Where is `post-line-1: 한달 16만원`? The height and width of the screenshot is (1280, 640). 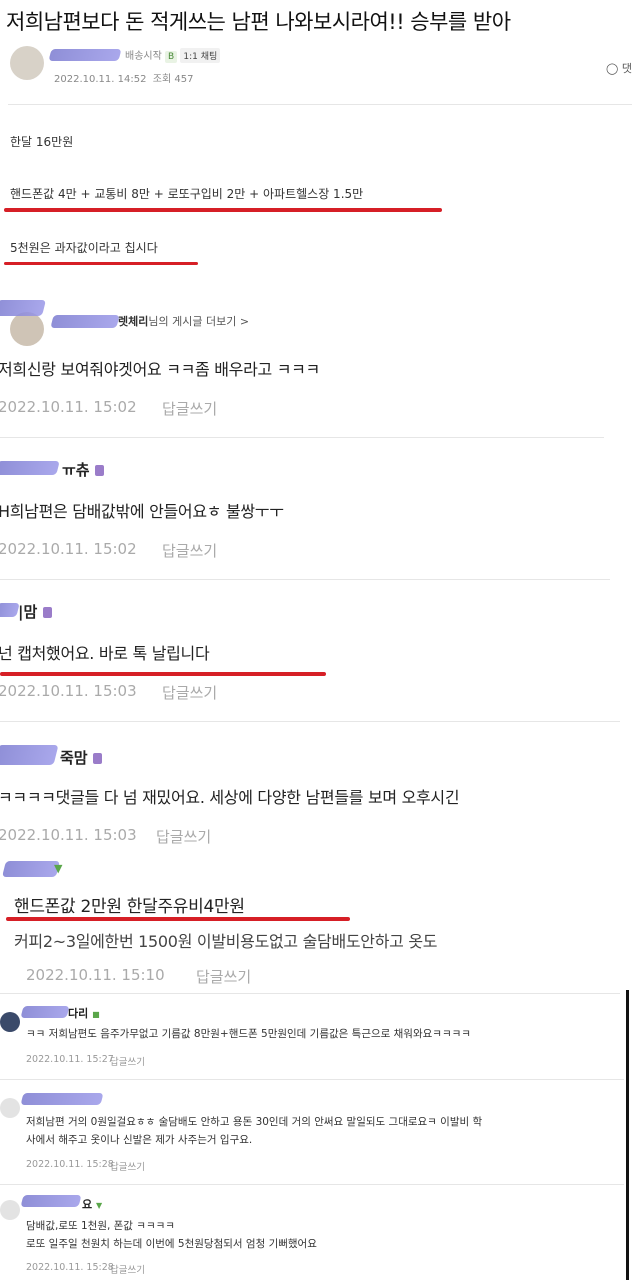 post-line-1: 한달 16만원 is located at coordinates (42, 142).